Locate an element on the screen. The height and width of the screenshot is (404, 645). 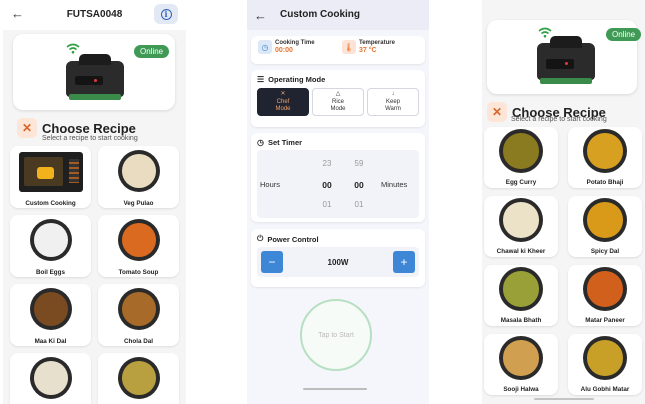
keep-warm-button: ↓ Keep Warm is located at coordinates (393, 102).